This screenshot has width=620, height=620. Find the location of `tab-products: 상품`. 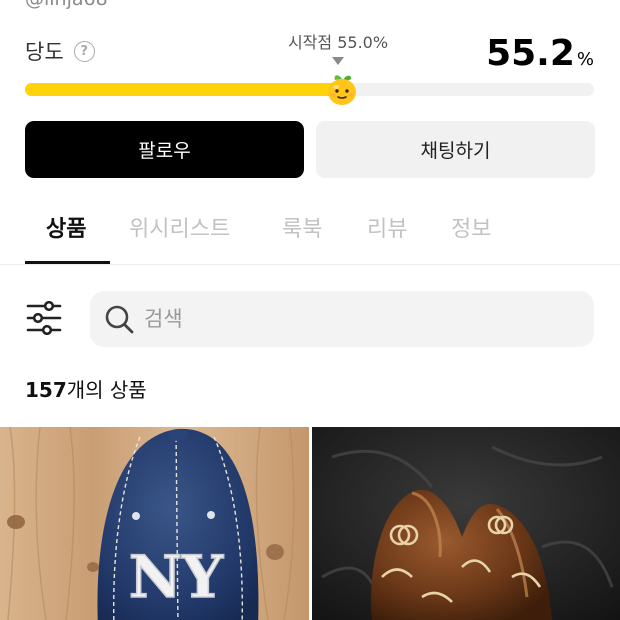

tab-products: 상품 is located at coordinates (66, 227).